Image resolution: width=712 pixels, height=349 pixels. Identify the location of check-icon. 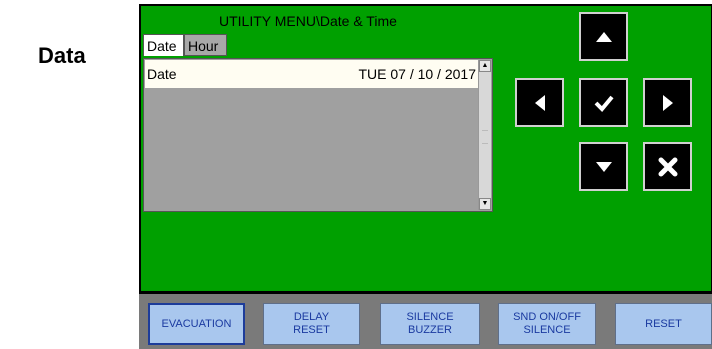
(604, 103).